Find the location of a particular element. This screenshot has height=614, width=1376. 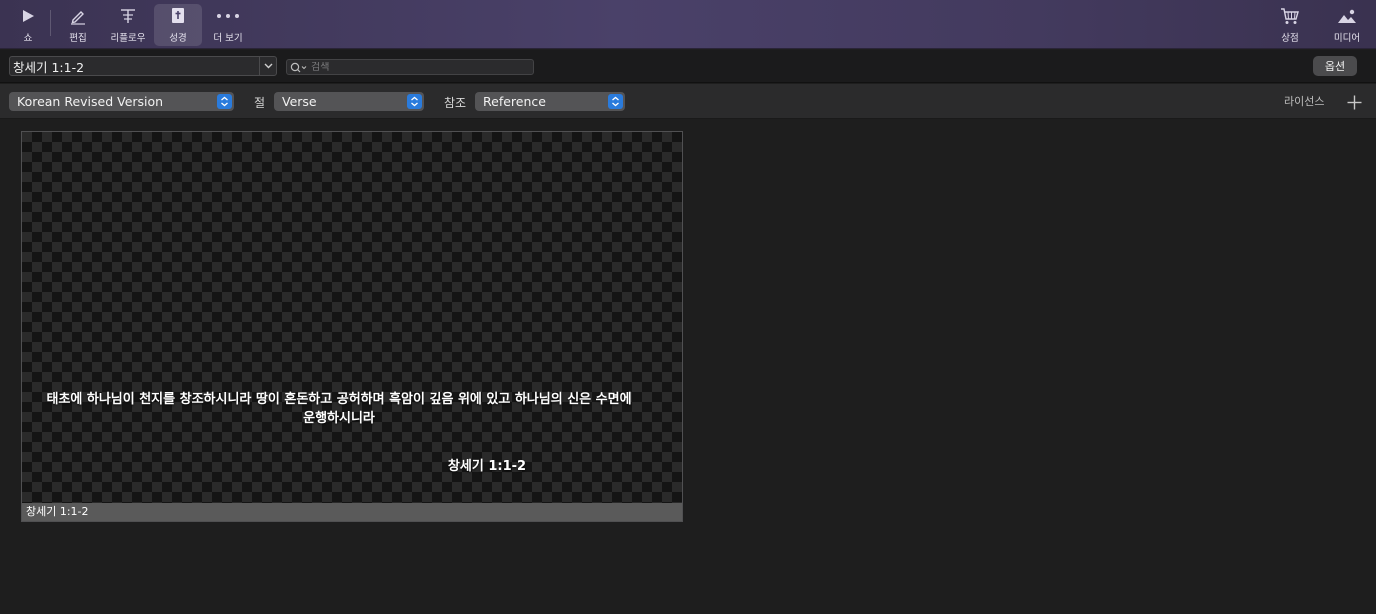

toolbar-edit-label: 편집 is located at coordinates (78, 38).